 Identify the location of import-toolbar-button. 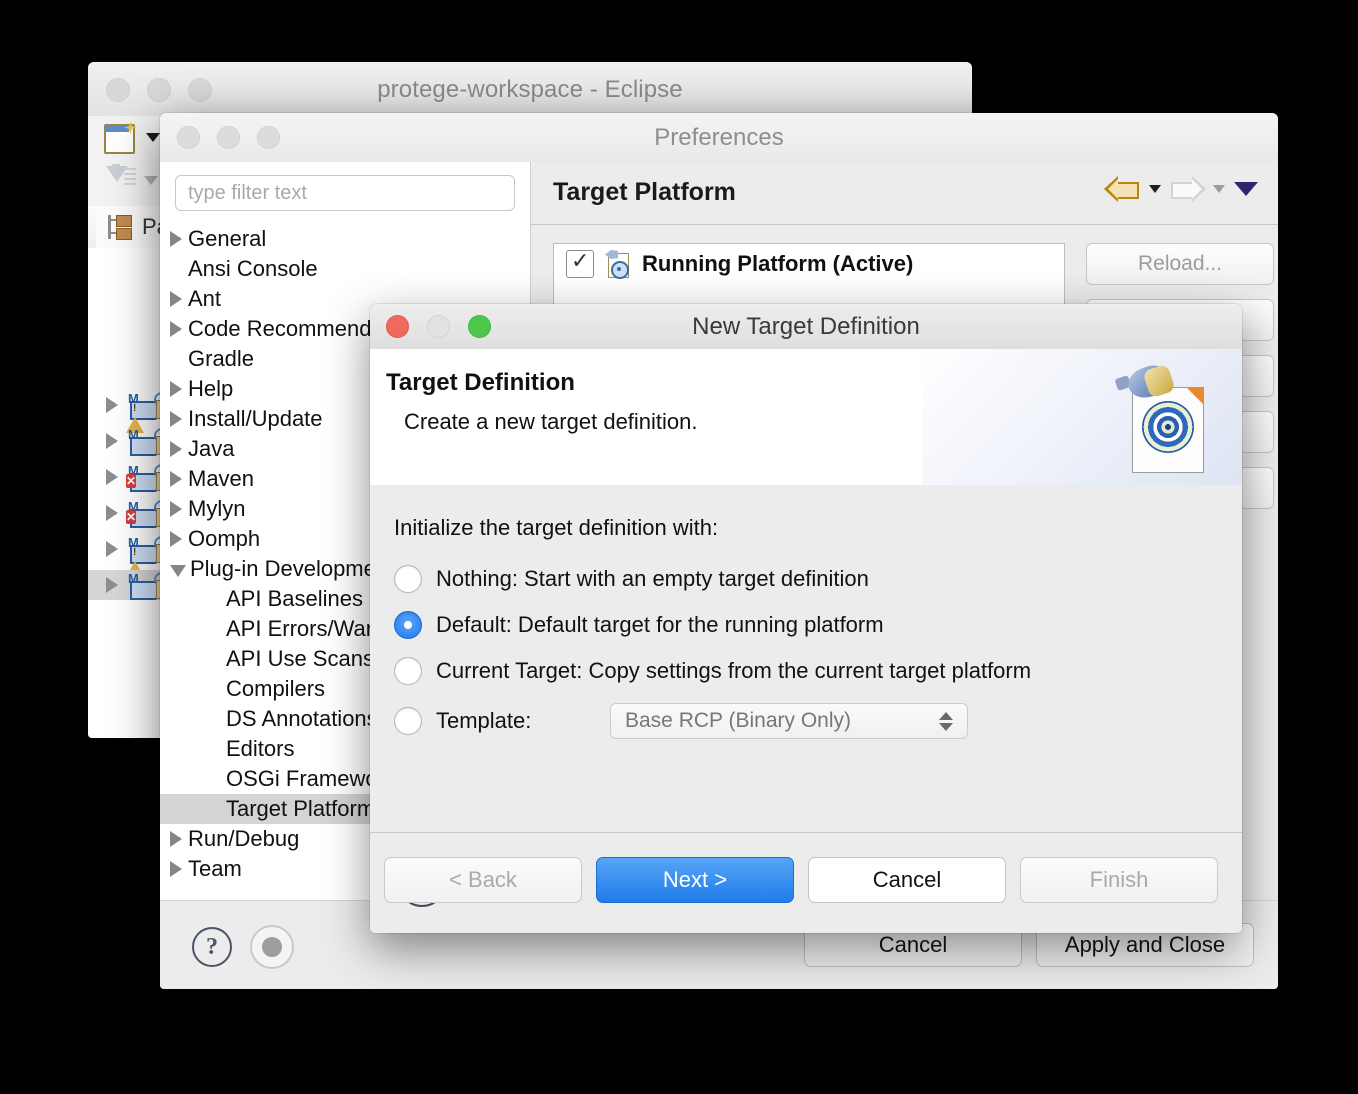
(131, 180).